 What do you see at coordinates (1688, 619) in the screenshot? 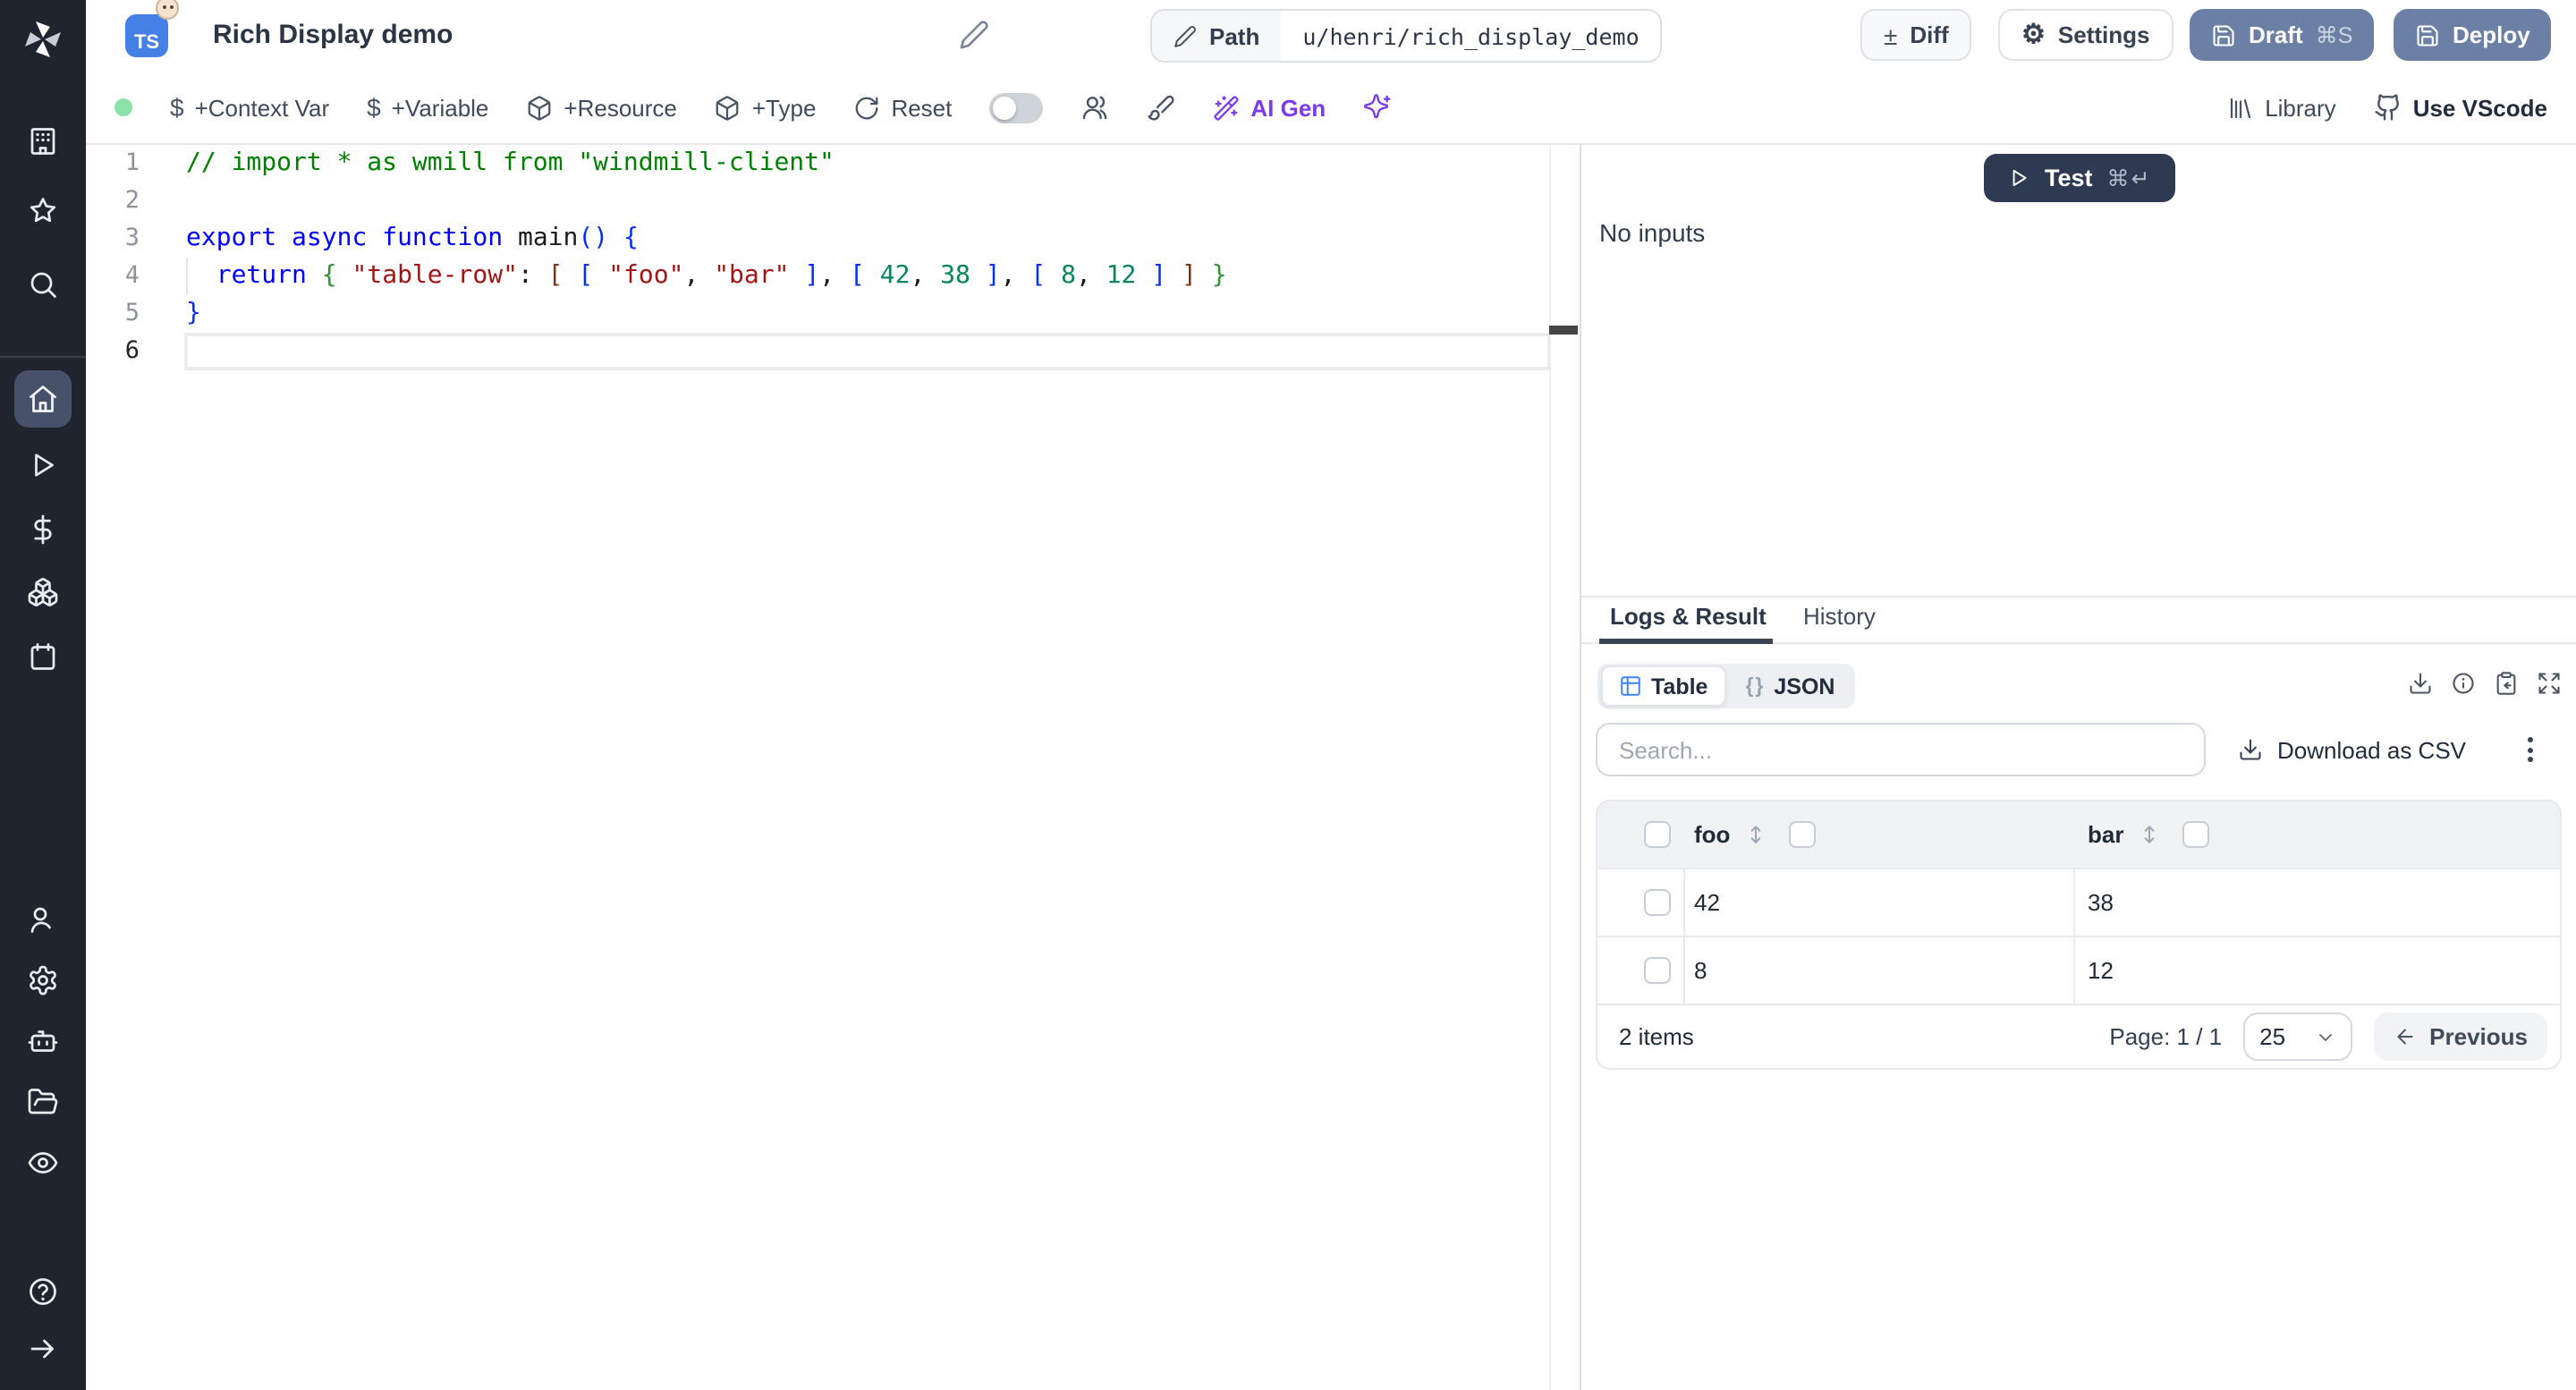
I see `tab-logs-result: Logs & Result` at bounding box center [1688, 619].